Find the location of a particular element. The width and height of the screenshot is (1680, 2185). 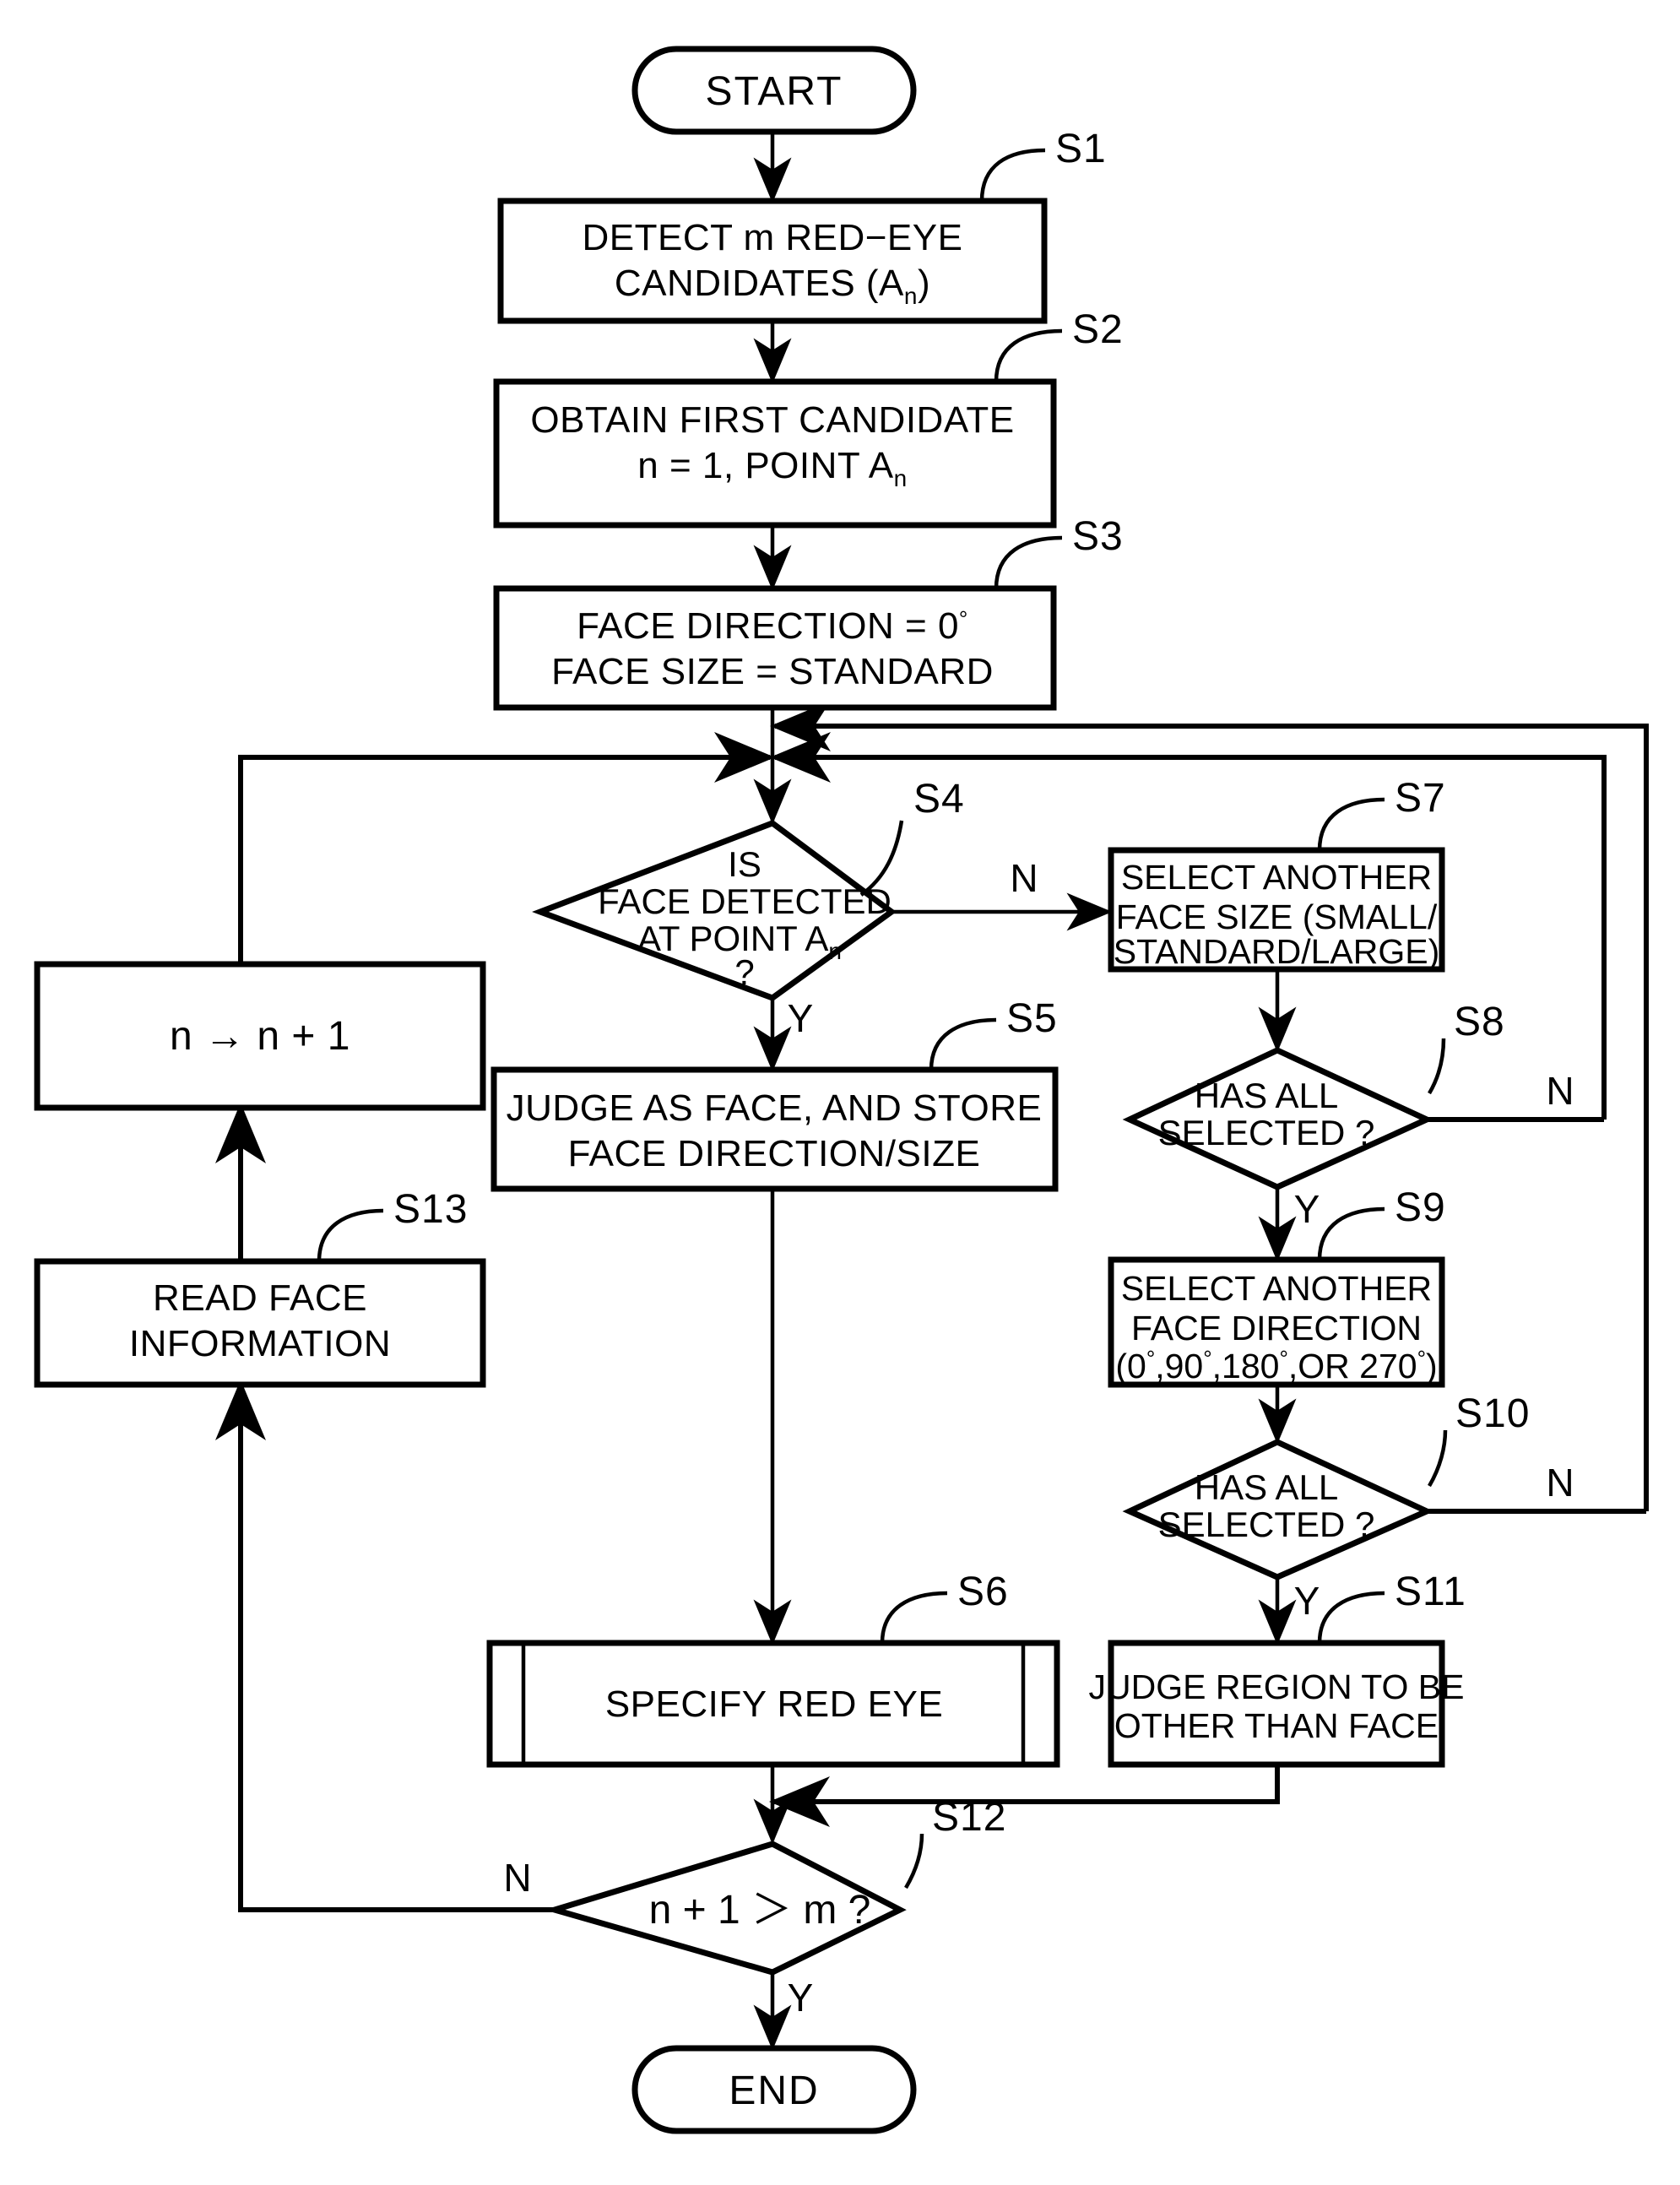

s2-line1: OBTAIN FIRST CANDIDATE is located at coordinates (772, 420).